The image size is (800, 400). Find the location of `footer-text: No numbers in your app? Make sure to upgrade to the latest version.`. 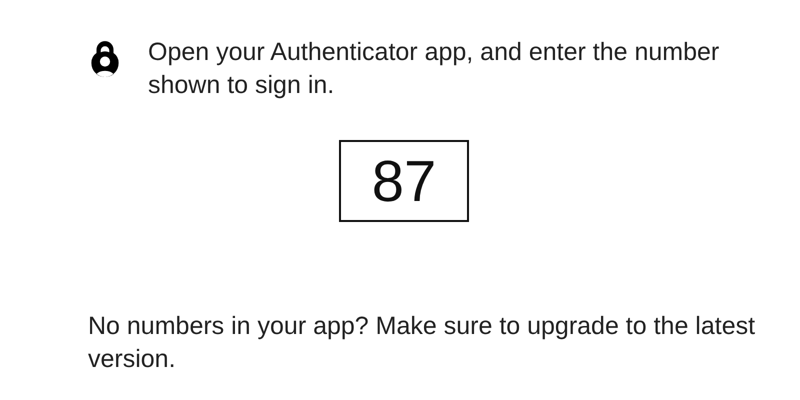

footer-text: No numbers in your app? Make sure to upgrade to the latest version. is located at coordinates (422, 343).